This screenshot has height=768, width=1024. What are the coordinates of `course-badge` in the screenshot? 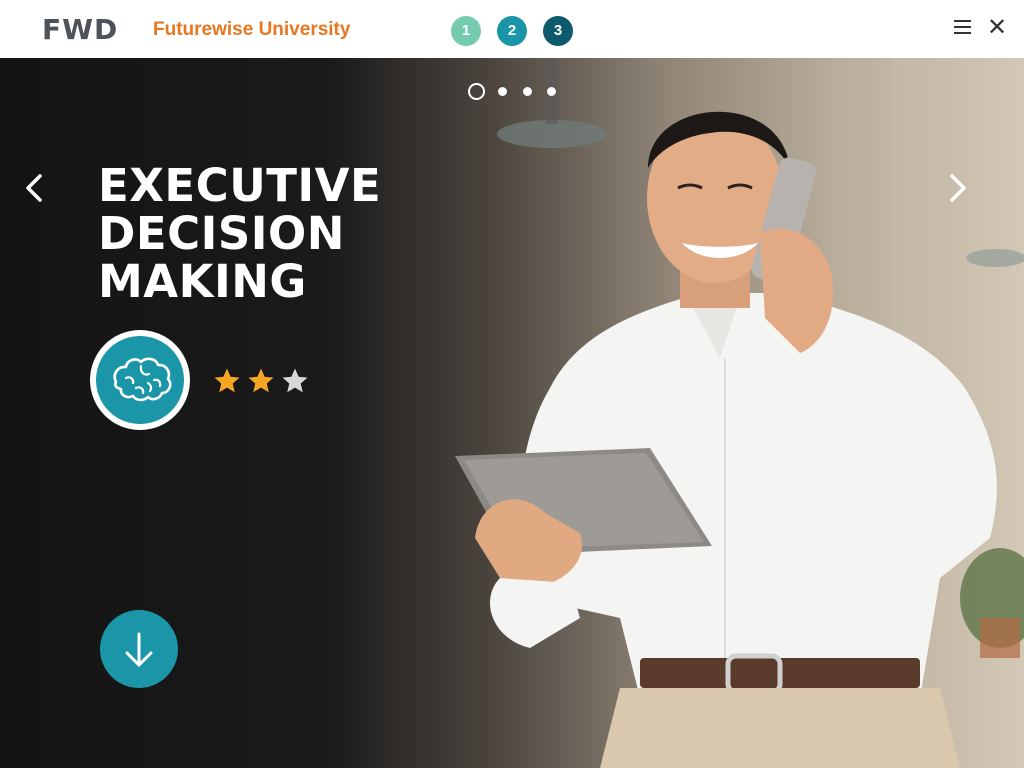 It's located at (140, 380).